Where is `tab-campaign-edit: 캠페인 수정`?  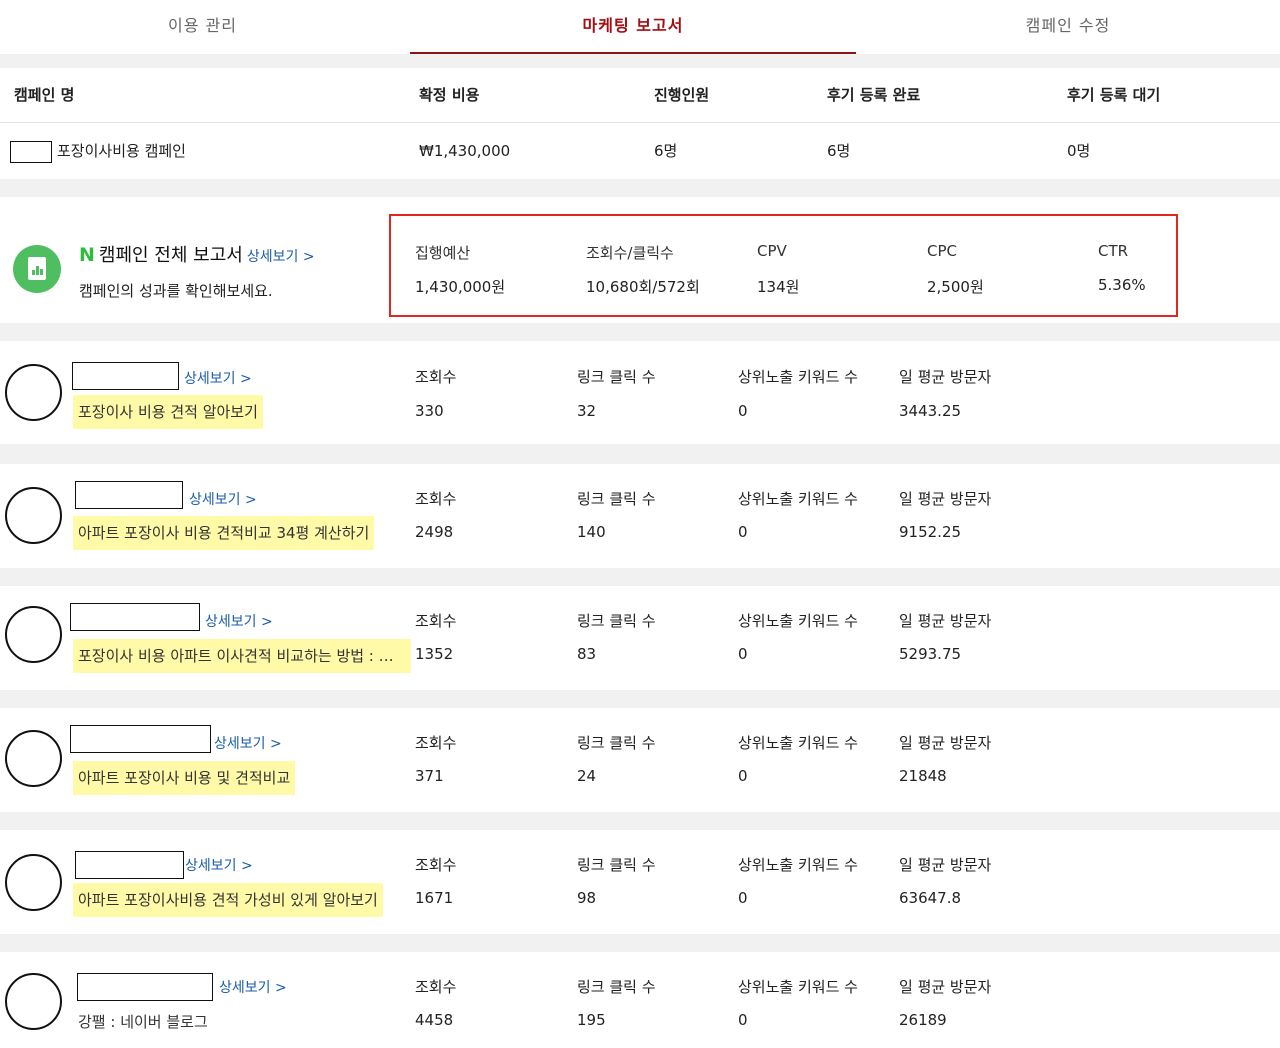 tab-campaign-edit: 캠페인 수정 is located at coordinates (1068, 27).